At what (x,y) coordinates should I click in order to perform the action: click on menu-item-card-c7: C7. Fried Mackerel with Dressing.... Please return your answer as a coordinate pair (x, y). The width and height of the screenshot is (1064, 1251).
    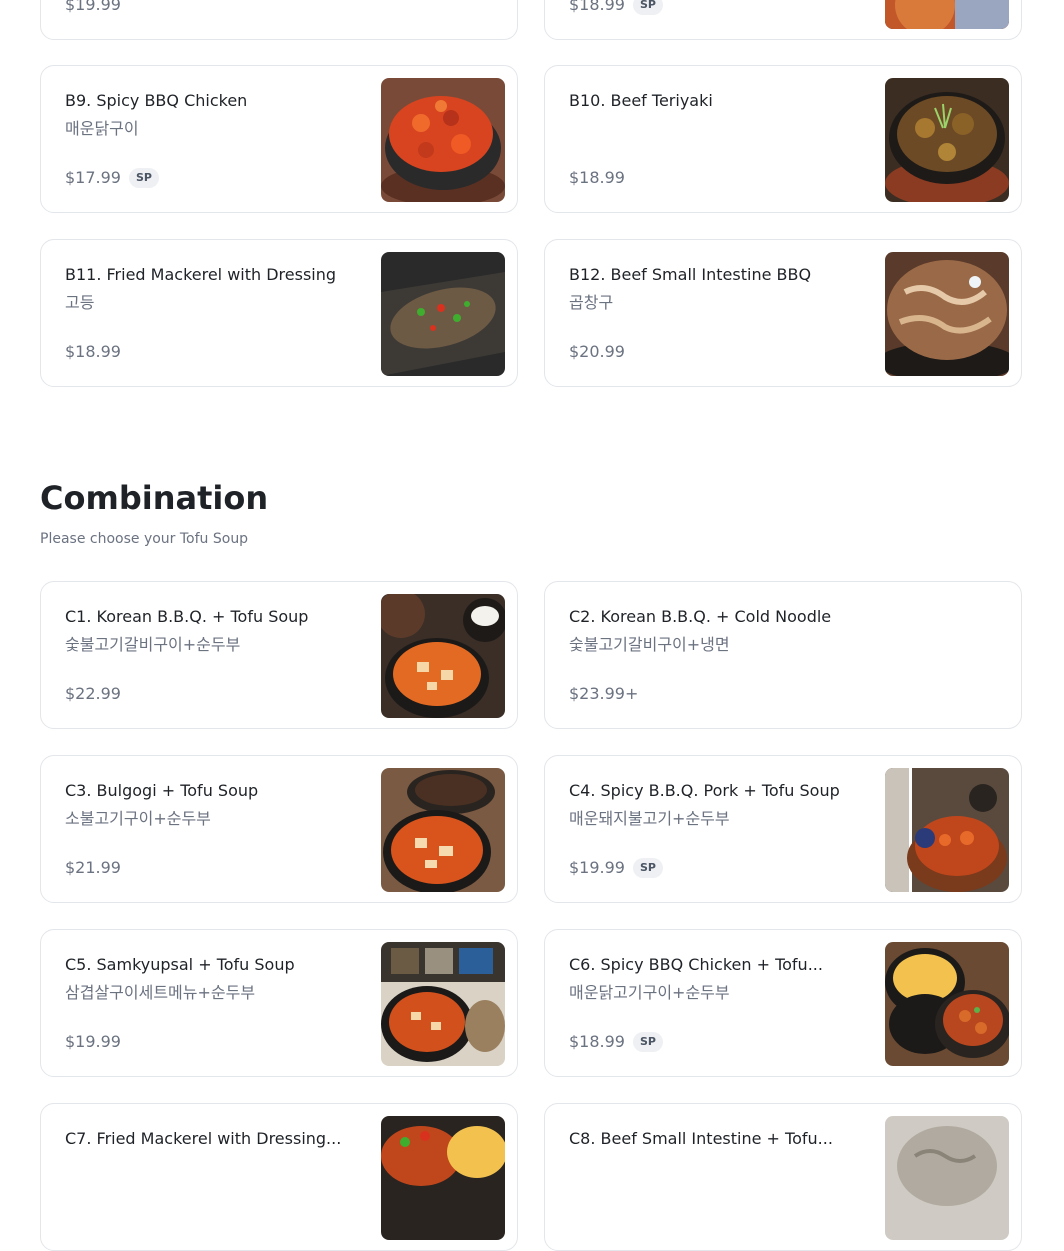
    Looking at the image, I should click on (279, 1177).